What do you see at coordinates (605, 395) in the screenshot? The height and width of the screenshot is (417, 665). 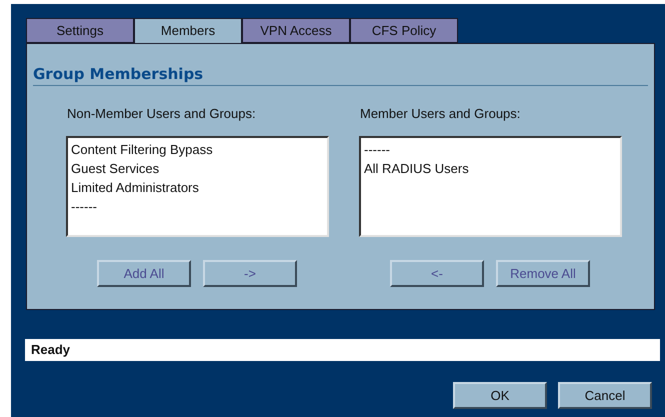 I see `button: Cancel` at bounding box center [605, 395].